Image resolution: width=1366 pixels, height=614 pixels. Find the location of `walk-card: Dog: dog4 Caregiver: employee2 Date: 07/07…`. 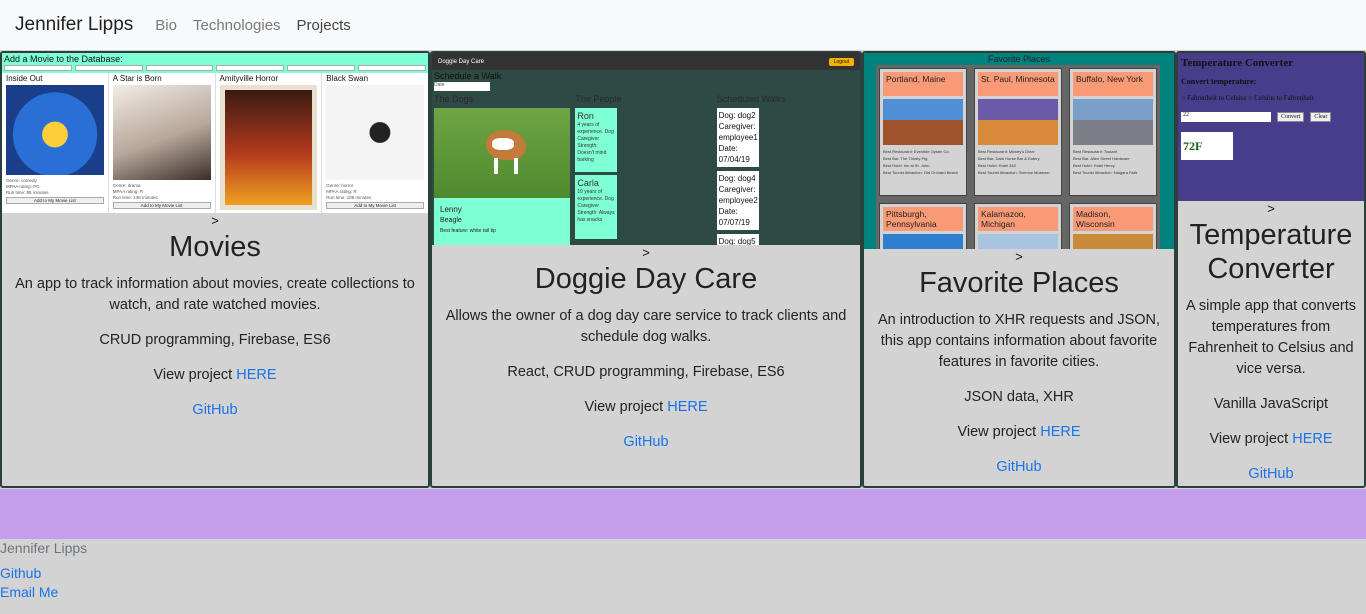

walk-card: Dog: dog4 Caregiver: employee2 Date: 07/07… is located at coordinates (737, 200).